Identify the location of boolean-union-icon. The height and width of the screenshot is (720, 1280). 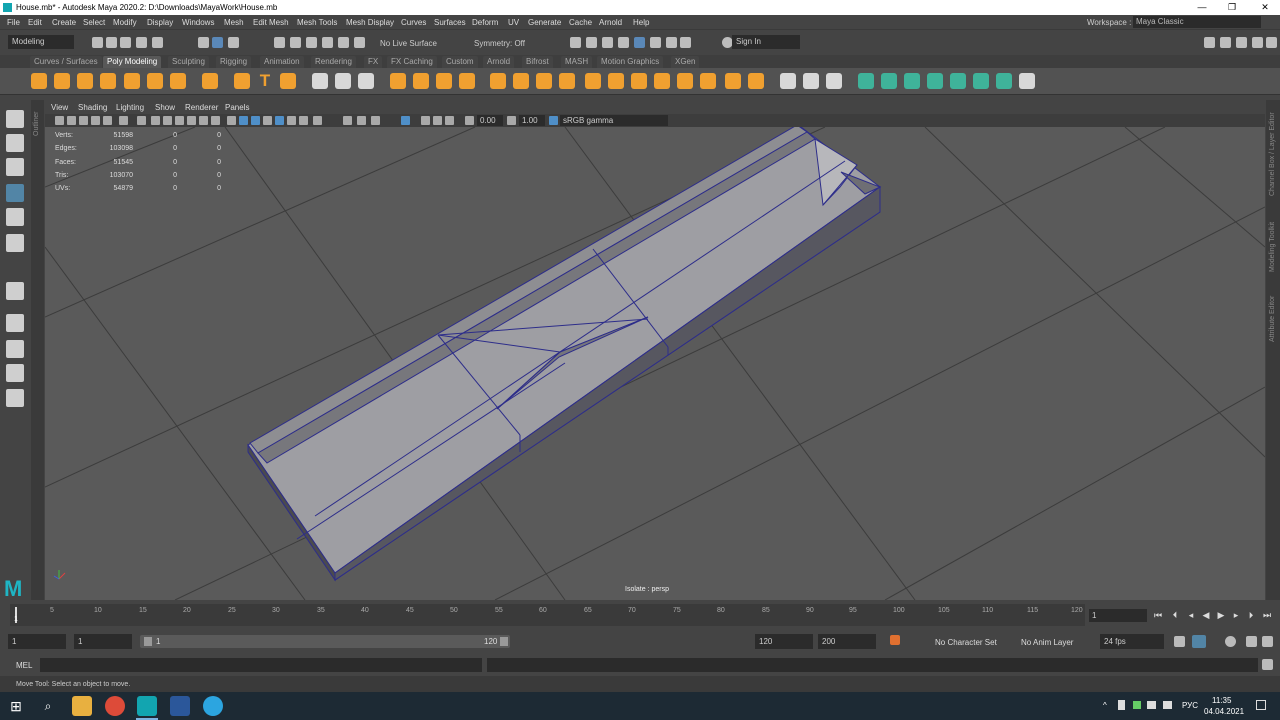
(398, 81).